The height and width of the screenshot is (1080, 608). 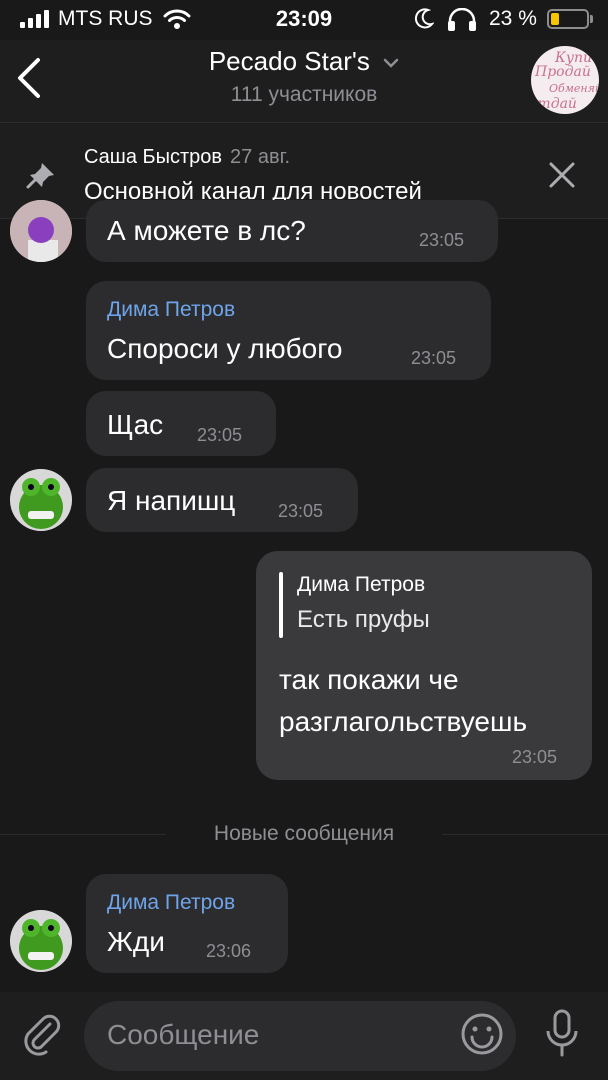 What do you see at coordinates (281, 605) in the screenshot?
I see `reply-quote-bar` at bounding box center [281, 605].